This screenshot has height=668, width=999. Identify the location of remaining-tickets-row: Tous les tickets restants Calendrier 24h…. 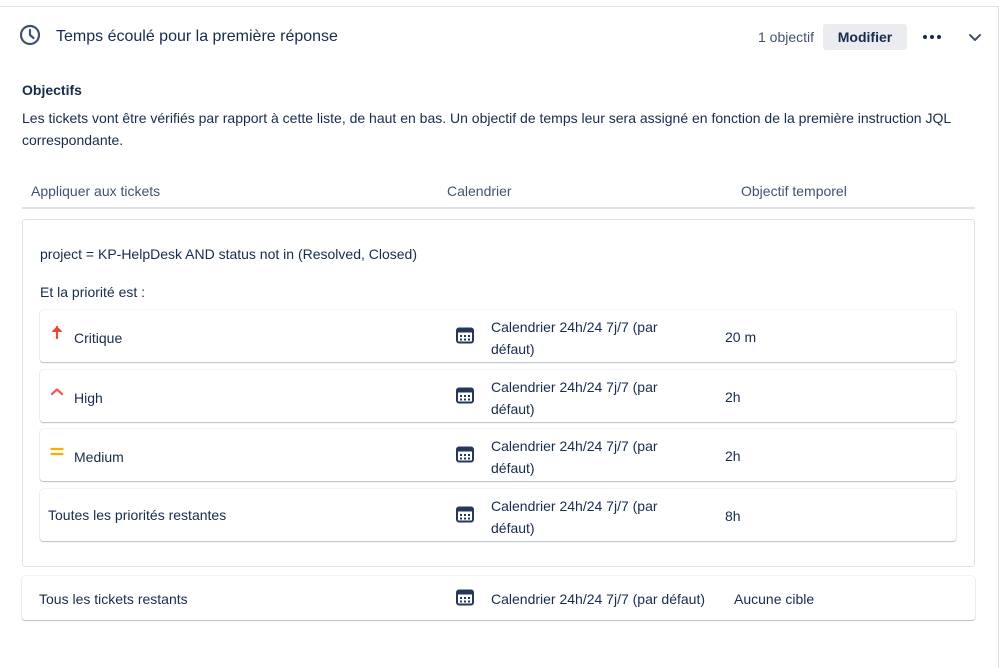
(498, 598).